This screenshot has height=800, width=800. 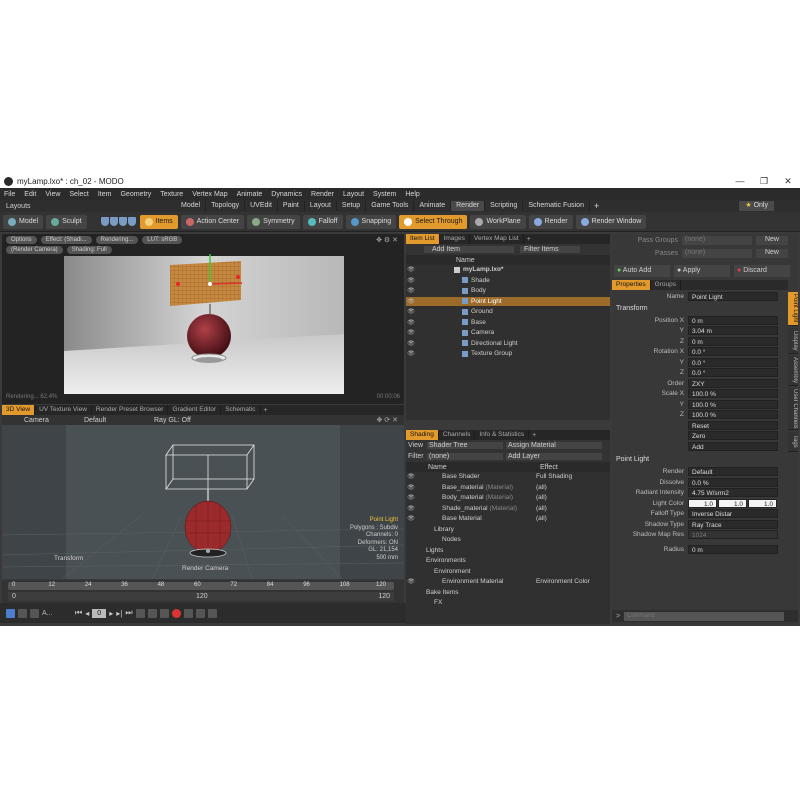 I want to click on radius-field: 0 m, so click(x=733, y=549).